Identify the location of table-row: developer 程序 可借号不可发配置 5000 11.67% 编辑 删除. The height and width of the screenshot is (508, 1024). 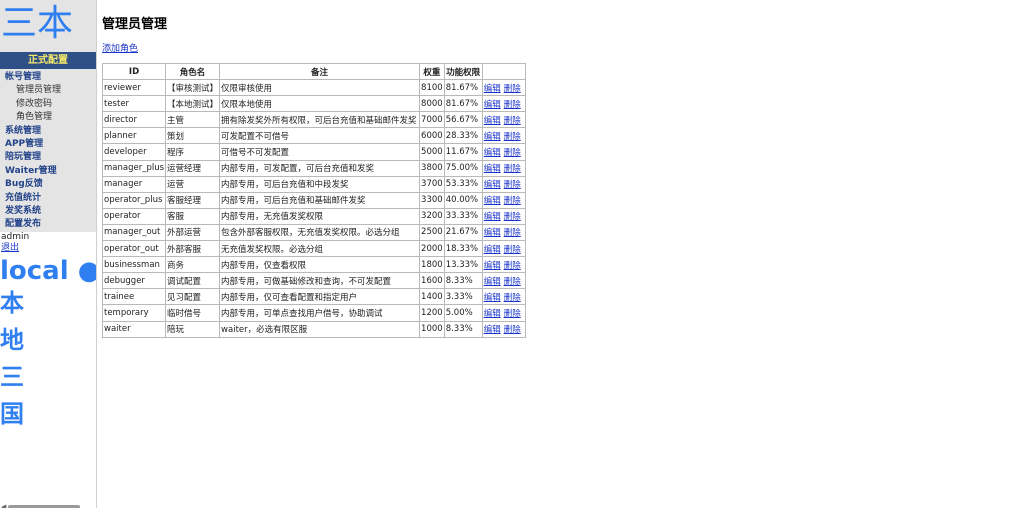
(313, 152).